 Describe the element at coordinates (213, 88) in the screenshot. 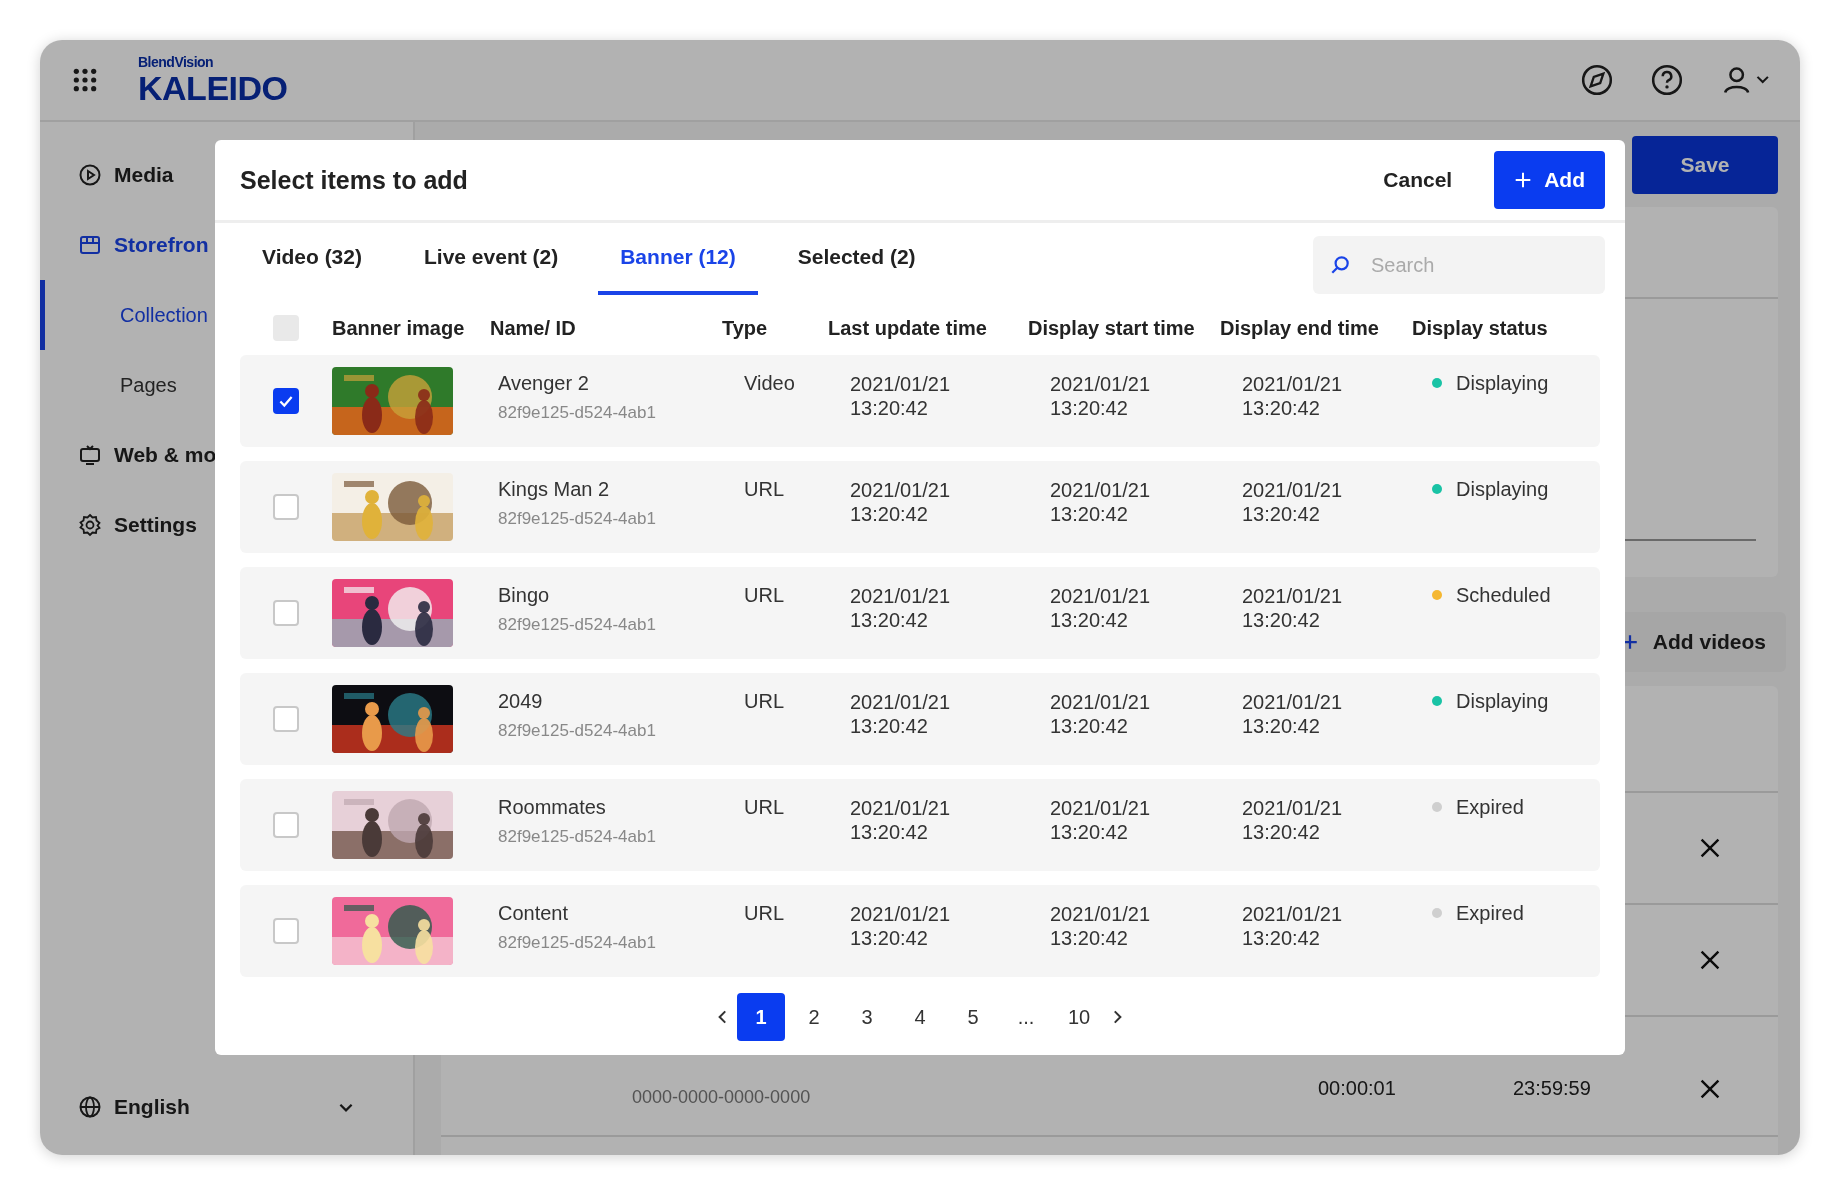

I see `product-logo: KALEIDO` at that location.